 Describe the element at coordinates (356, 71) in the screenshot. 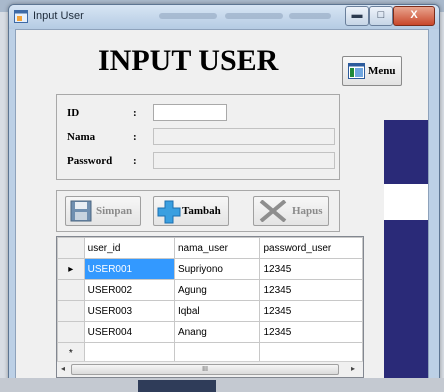

I see `window-icon` at that location.